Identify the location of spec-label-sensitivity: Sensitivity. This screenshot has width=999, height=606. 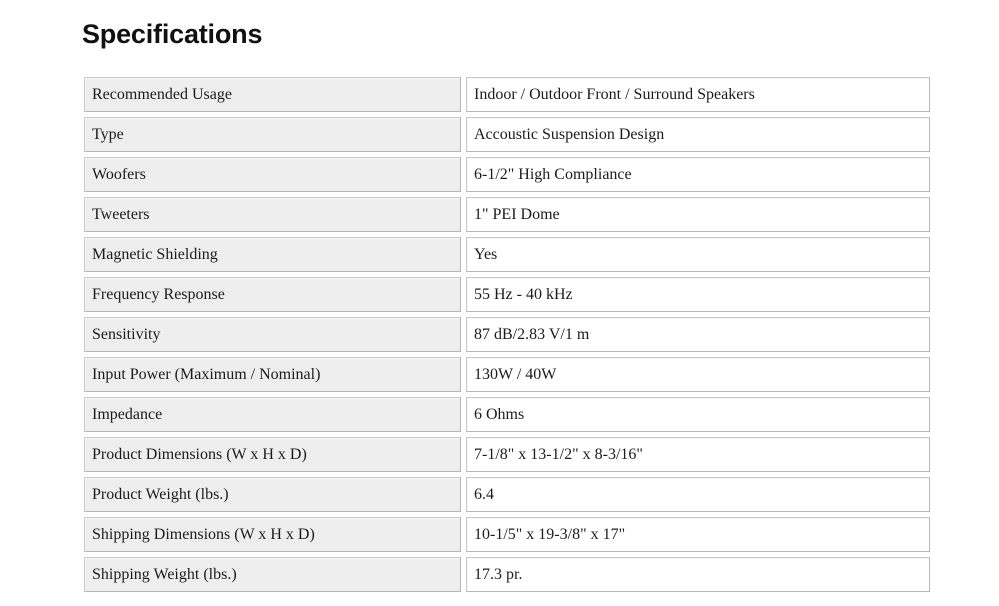
(272, 334).